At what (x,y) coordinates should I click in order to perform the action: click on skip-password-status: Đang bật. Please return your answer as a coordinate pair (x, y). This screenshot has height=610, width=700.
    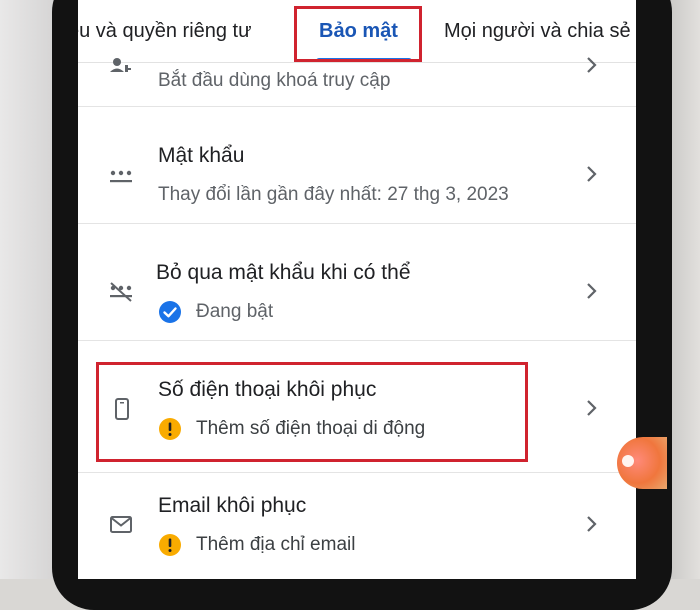
    Looking at the image, I should click on (235, 311).